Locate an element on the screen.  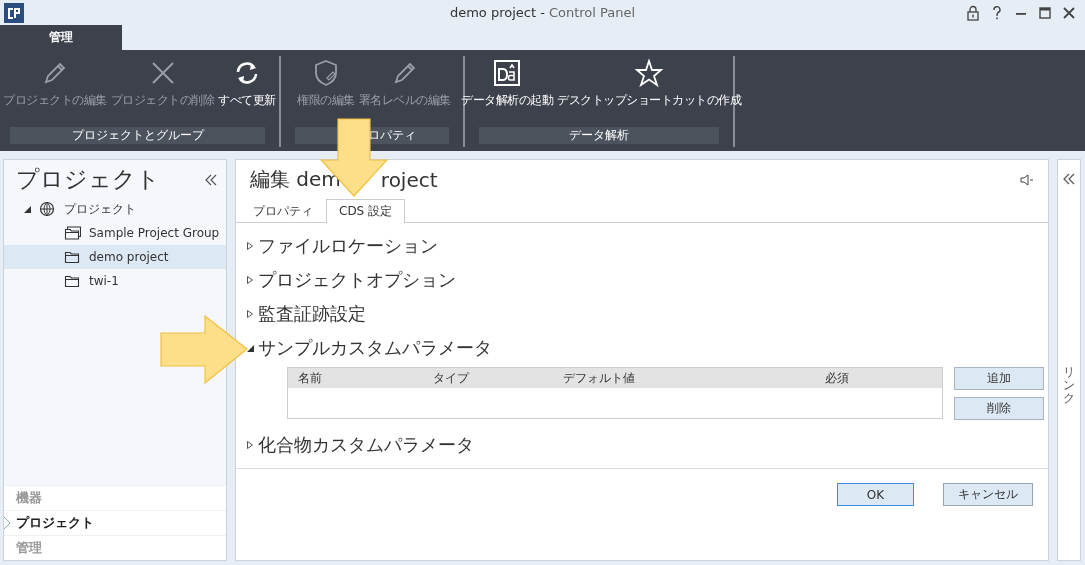
section-header: 監査証跡設定 is located at coordinates (647, 314).